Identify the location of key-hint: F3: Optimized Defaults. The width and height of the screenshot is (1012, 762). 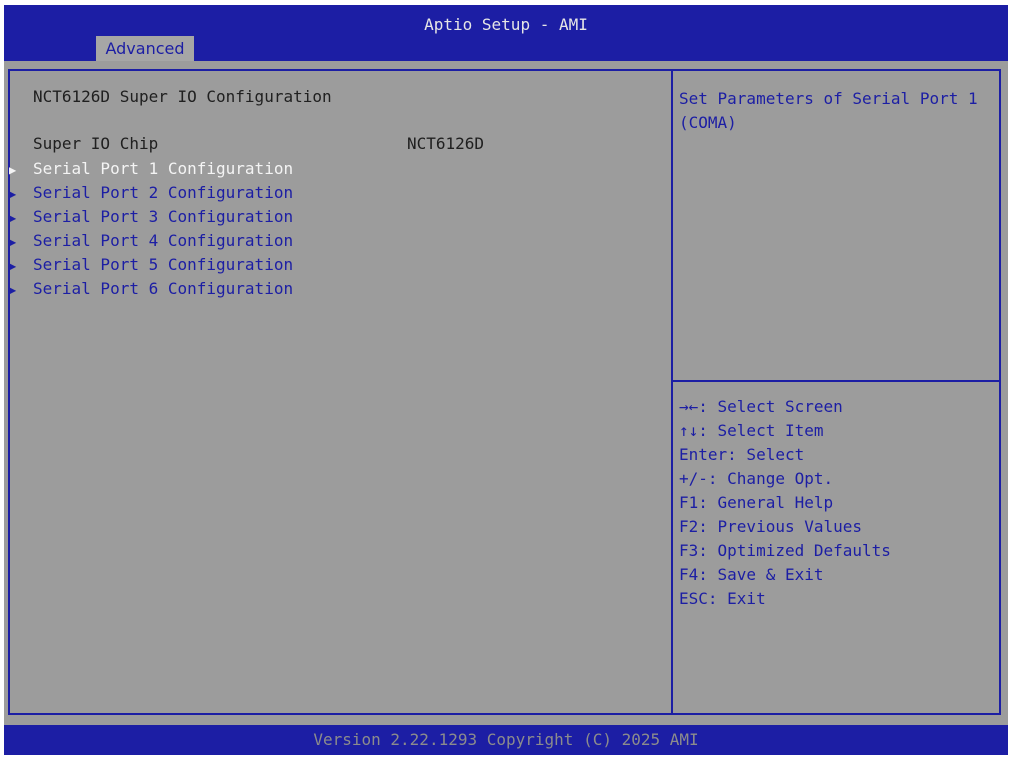
(785, 550).